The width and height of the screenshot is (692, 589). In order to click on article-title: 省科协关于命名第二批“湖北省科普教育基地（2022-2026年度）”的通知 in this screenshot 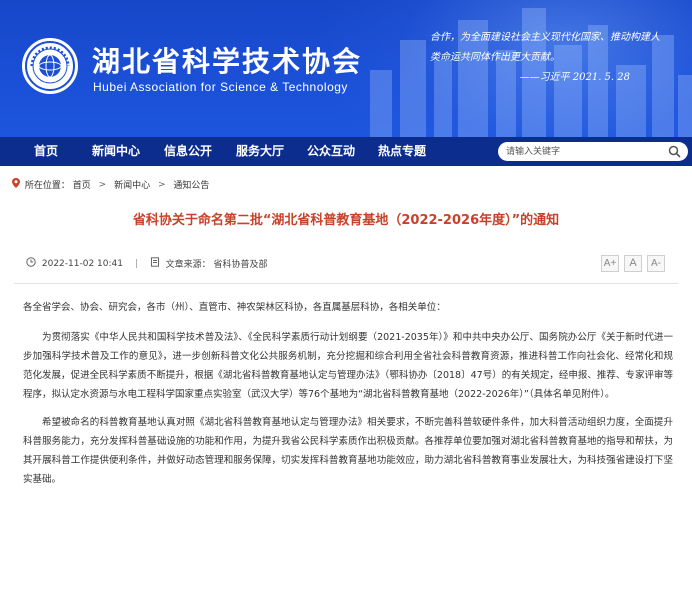, I will do `click(346, 220)`.